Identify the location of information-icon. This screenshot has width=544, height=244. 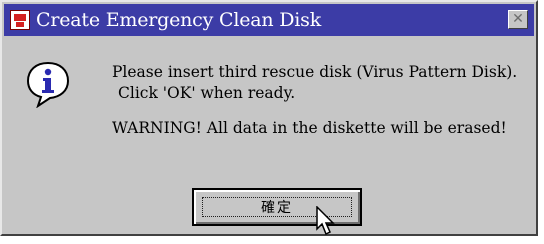
(48, 84).